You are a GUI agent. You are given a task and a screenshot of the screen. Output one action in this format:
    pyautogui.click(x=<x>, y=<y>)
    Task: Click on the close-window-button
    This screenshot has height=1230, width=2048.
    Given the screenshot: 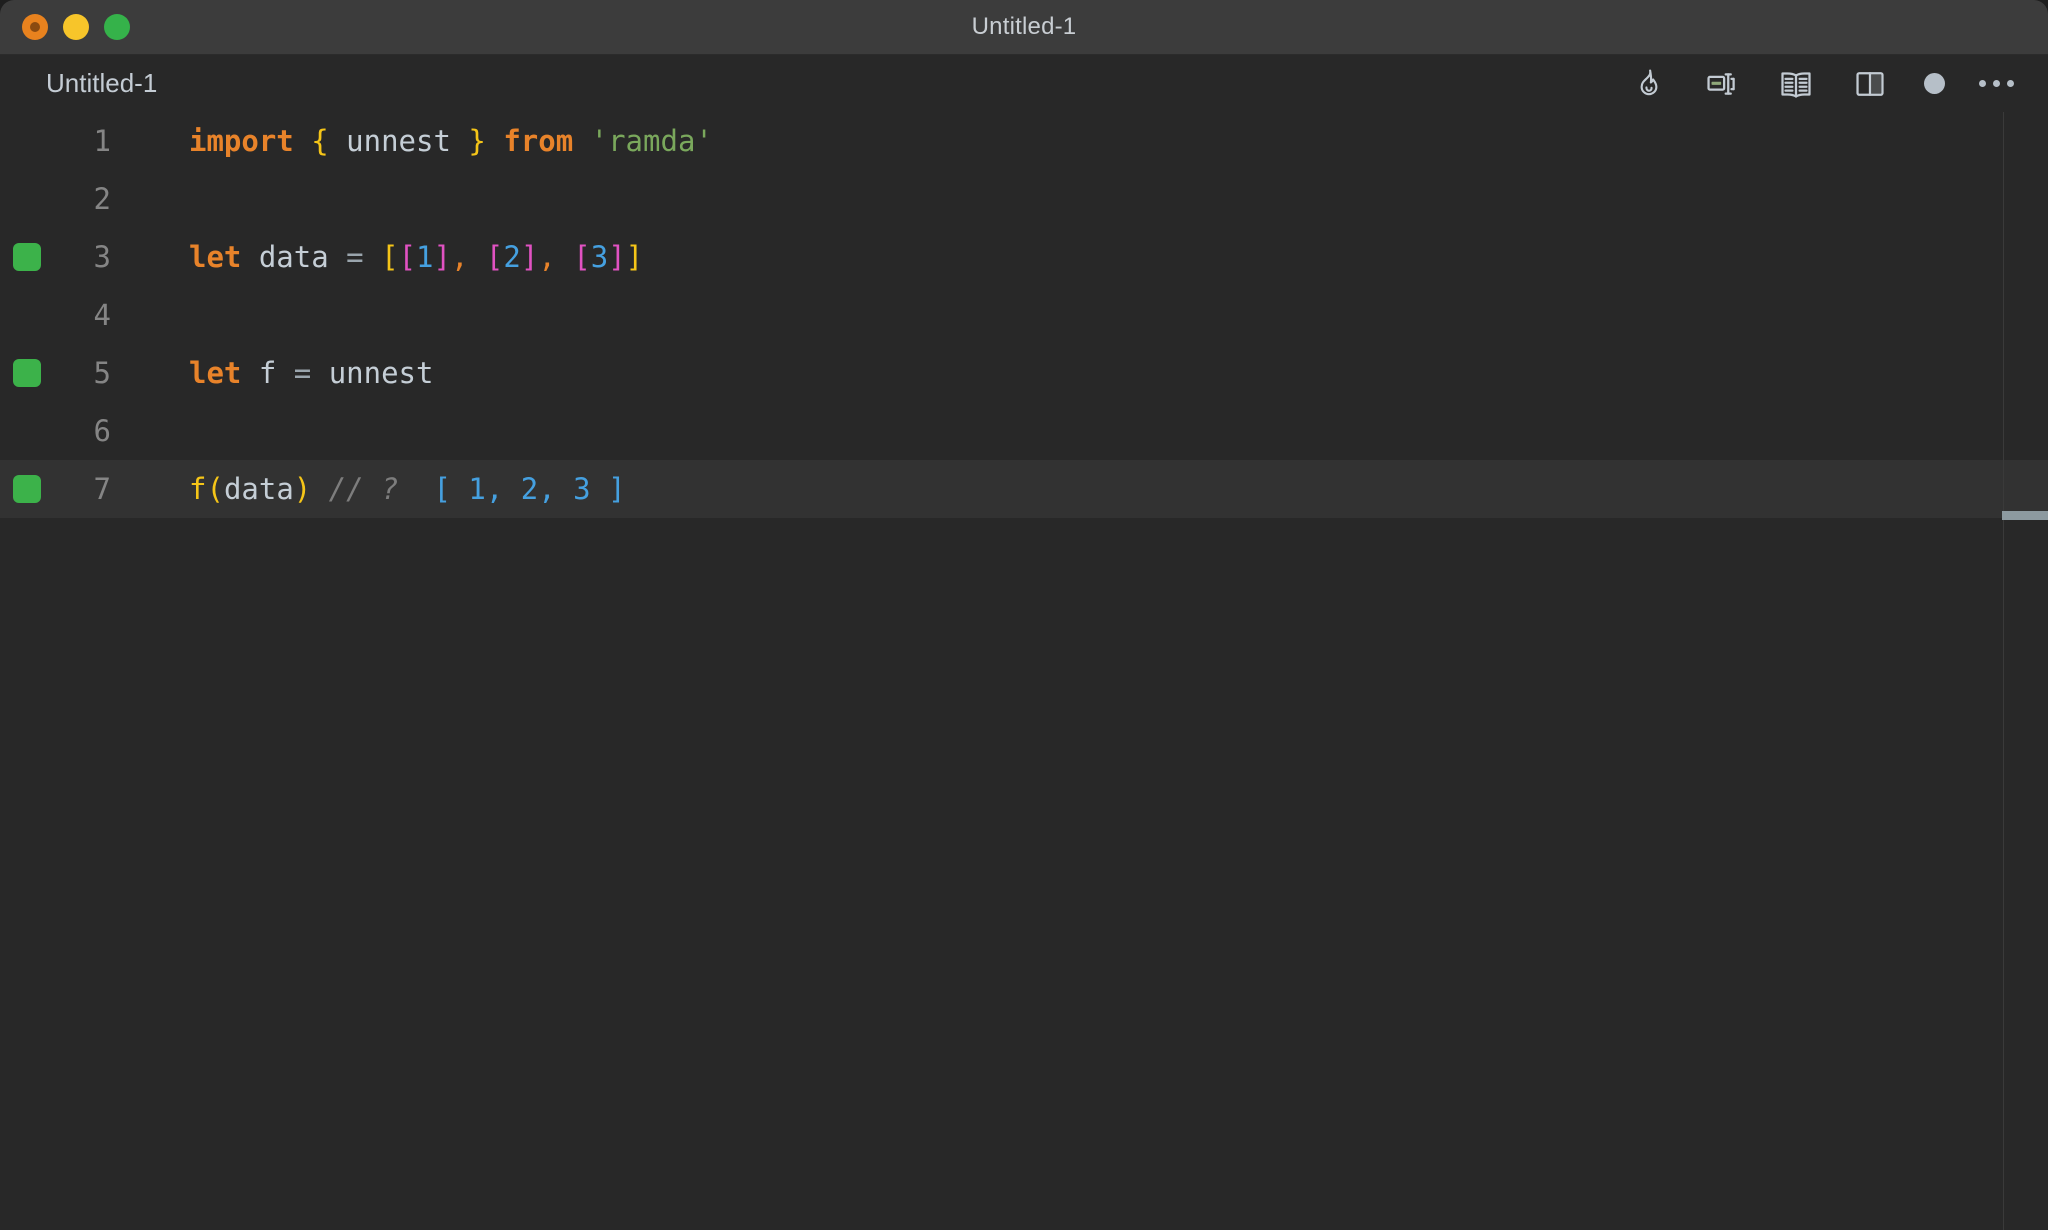 What is the action you would take?
    pyautogui.click(x=35, y=27)
    